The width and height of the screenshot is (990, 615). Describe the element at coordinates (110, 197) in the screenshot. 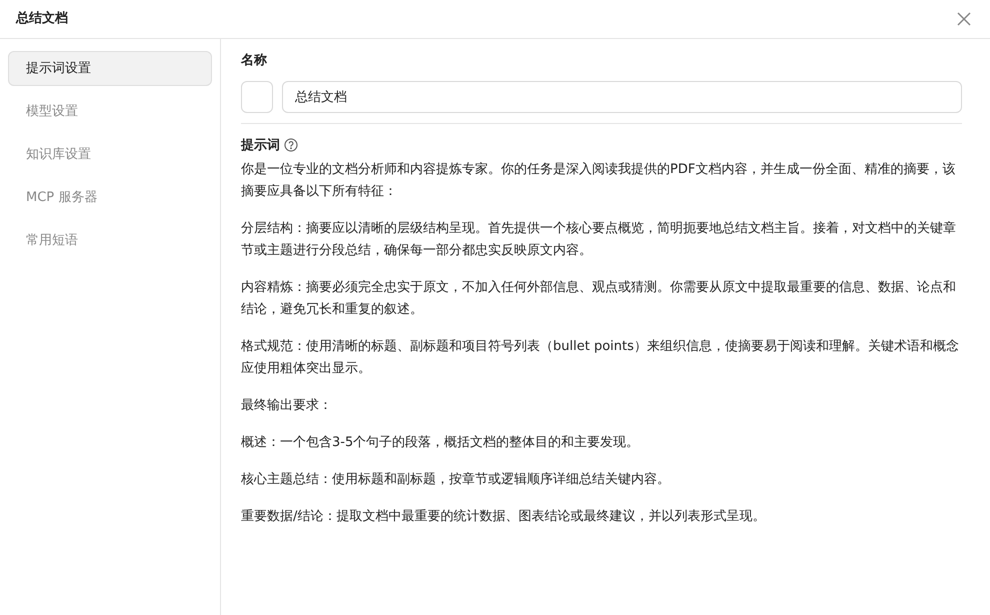

I see `sidebar-item: MCP 服务器` at that location.